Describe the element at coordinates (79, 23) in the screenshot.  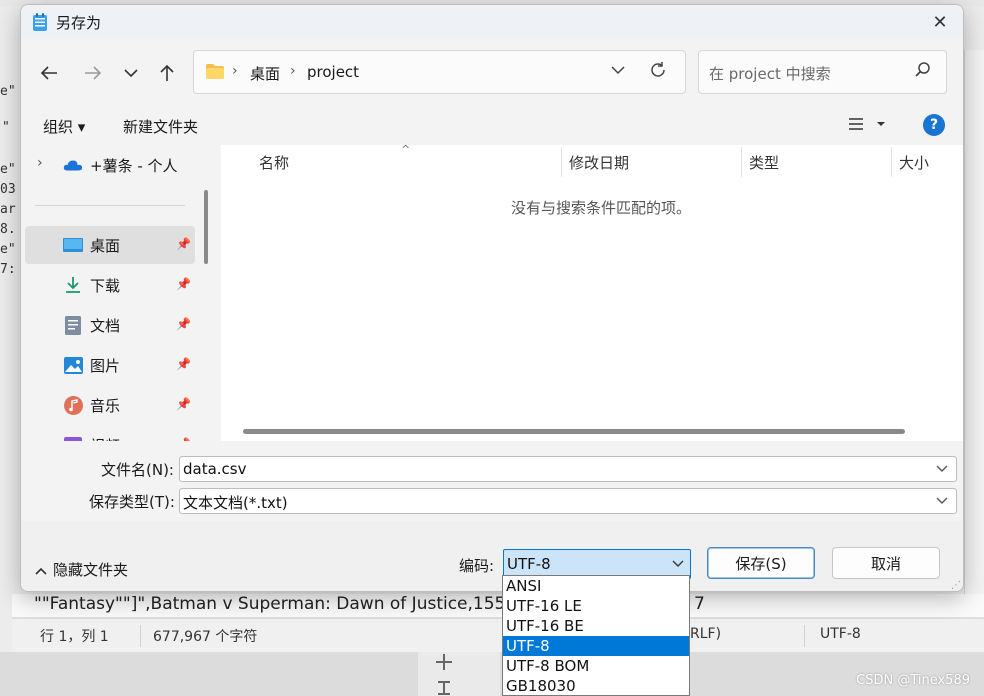
I see `dialog-title: 另存为` at that location.